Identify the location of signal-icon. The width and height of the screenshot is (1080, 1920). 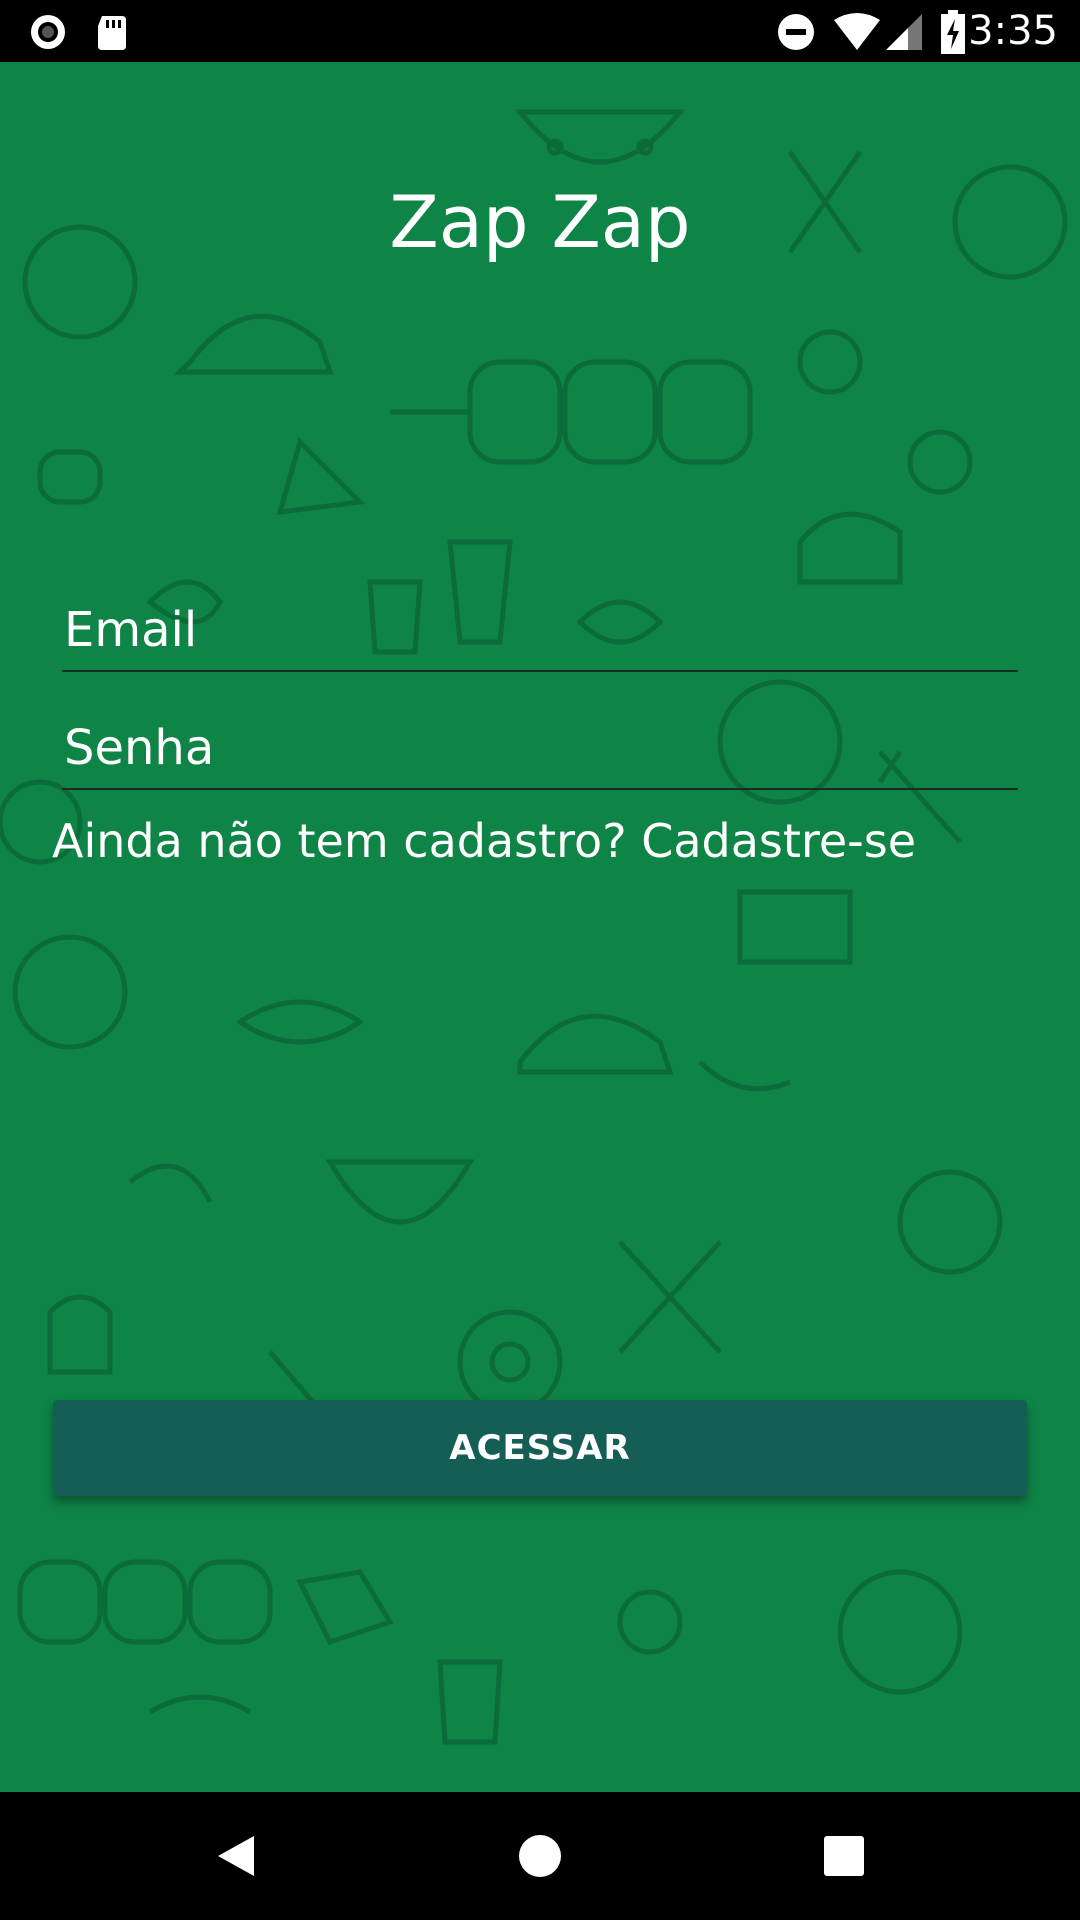
(904, 32).